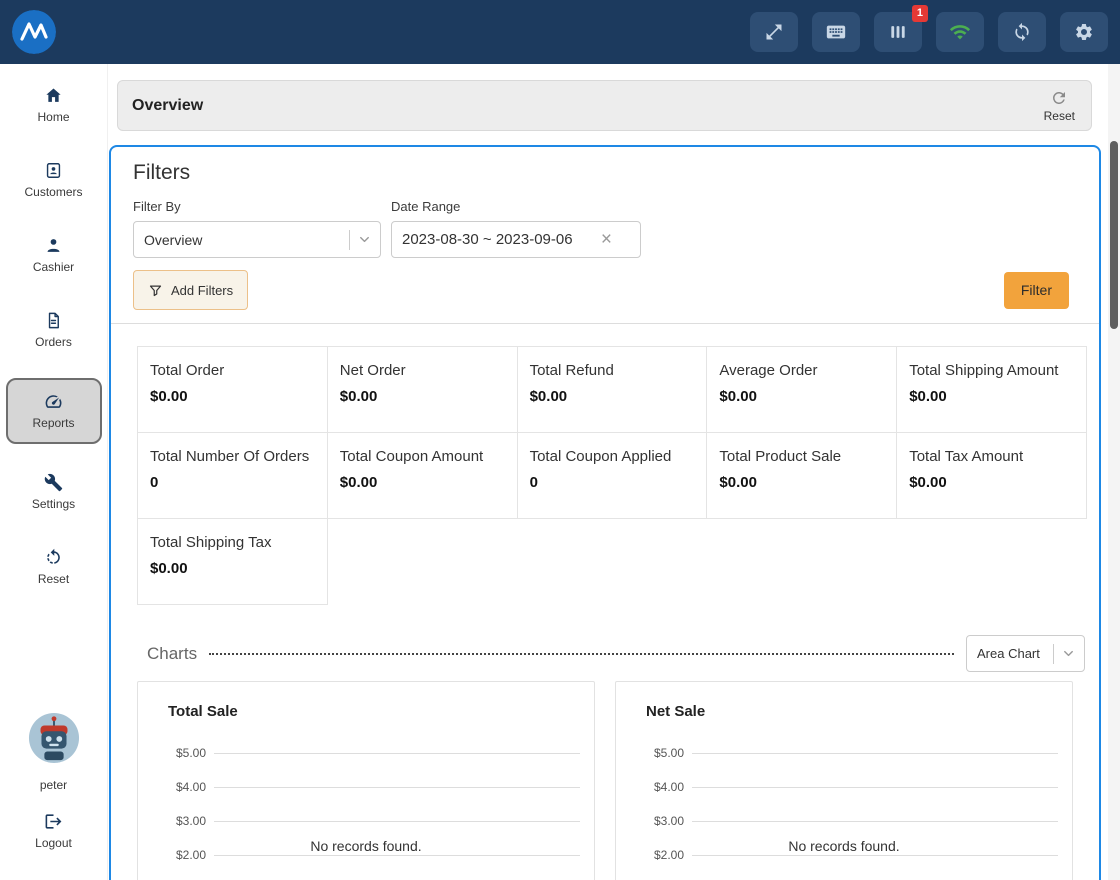  What do you see at coordinates (571, 370) in the screenshot?
I see `stat-label: Total Refund` at bounding box center [571, 370].